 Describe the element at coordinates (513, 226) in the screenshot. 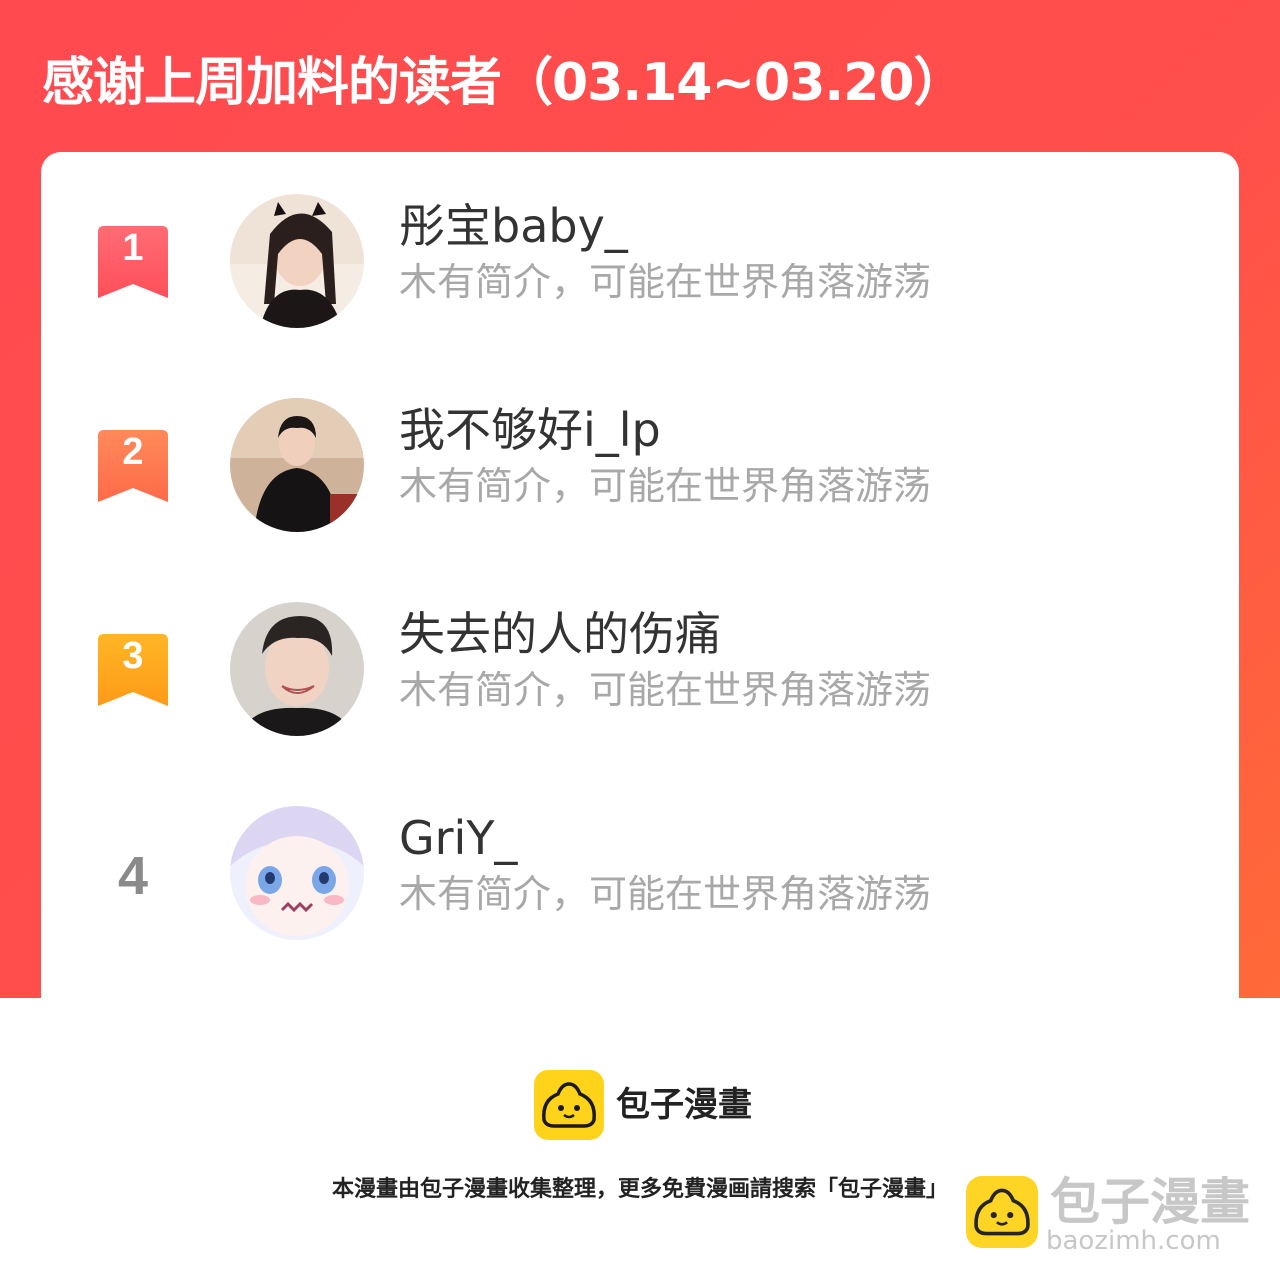

I see `reader-name: 彤宝baby_` at that location.